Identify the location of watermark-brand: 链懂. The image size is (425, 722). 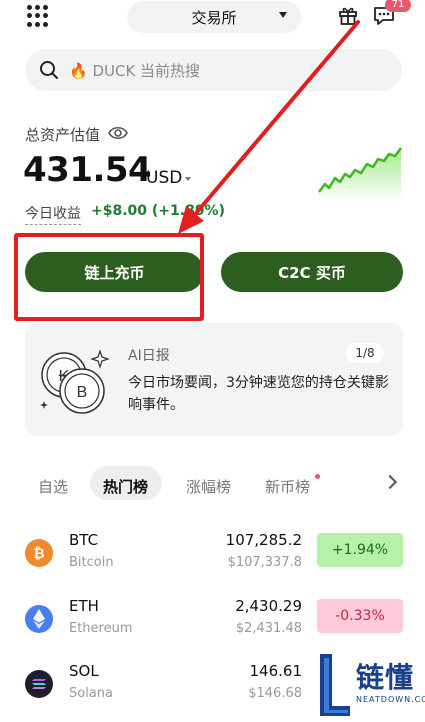
(385, 677).